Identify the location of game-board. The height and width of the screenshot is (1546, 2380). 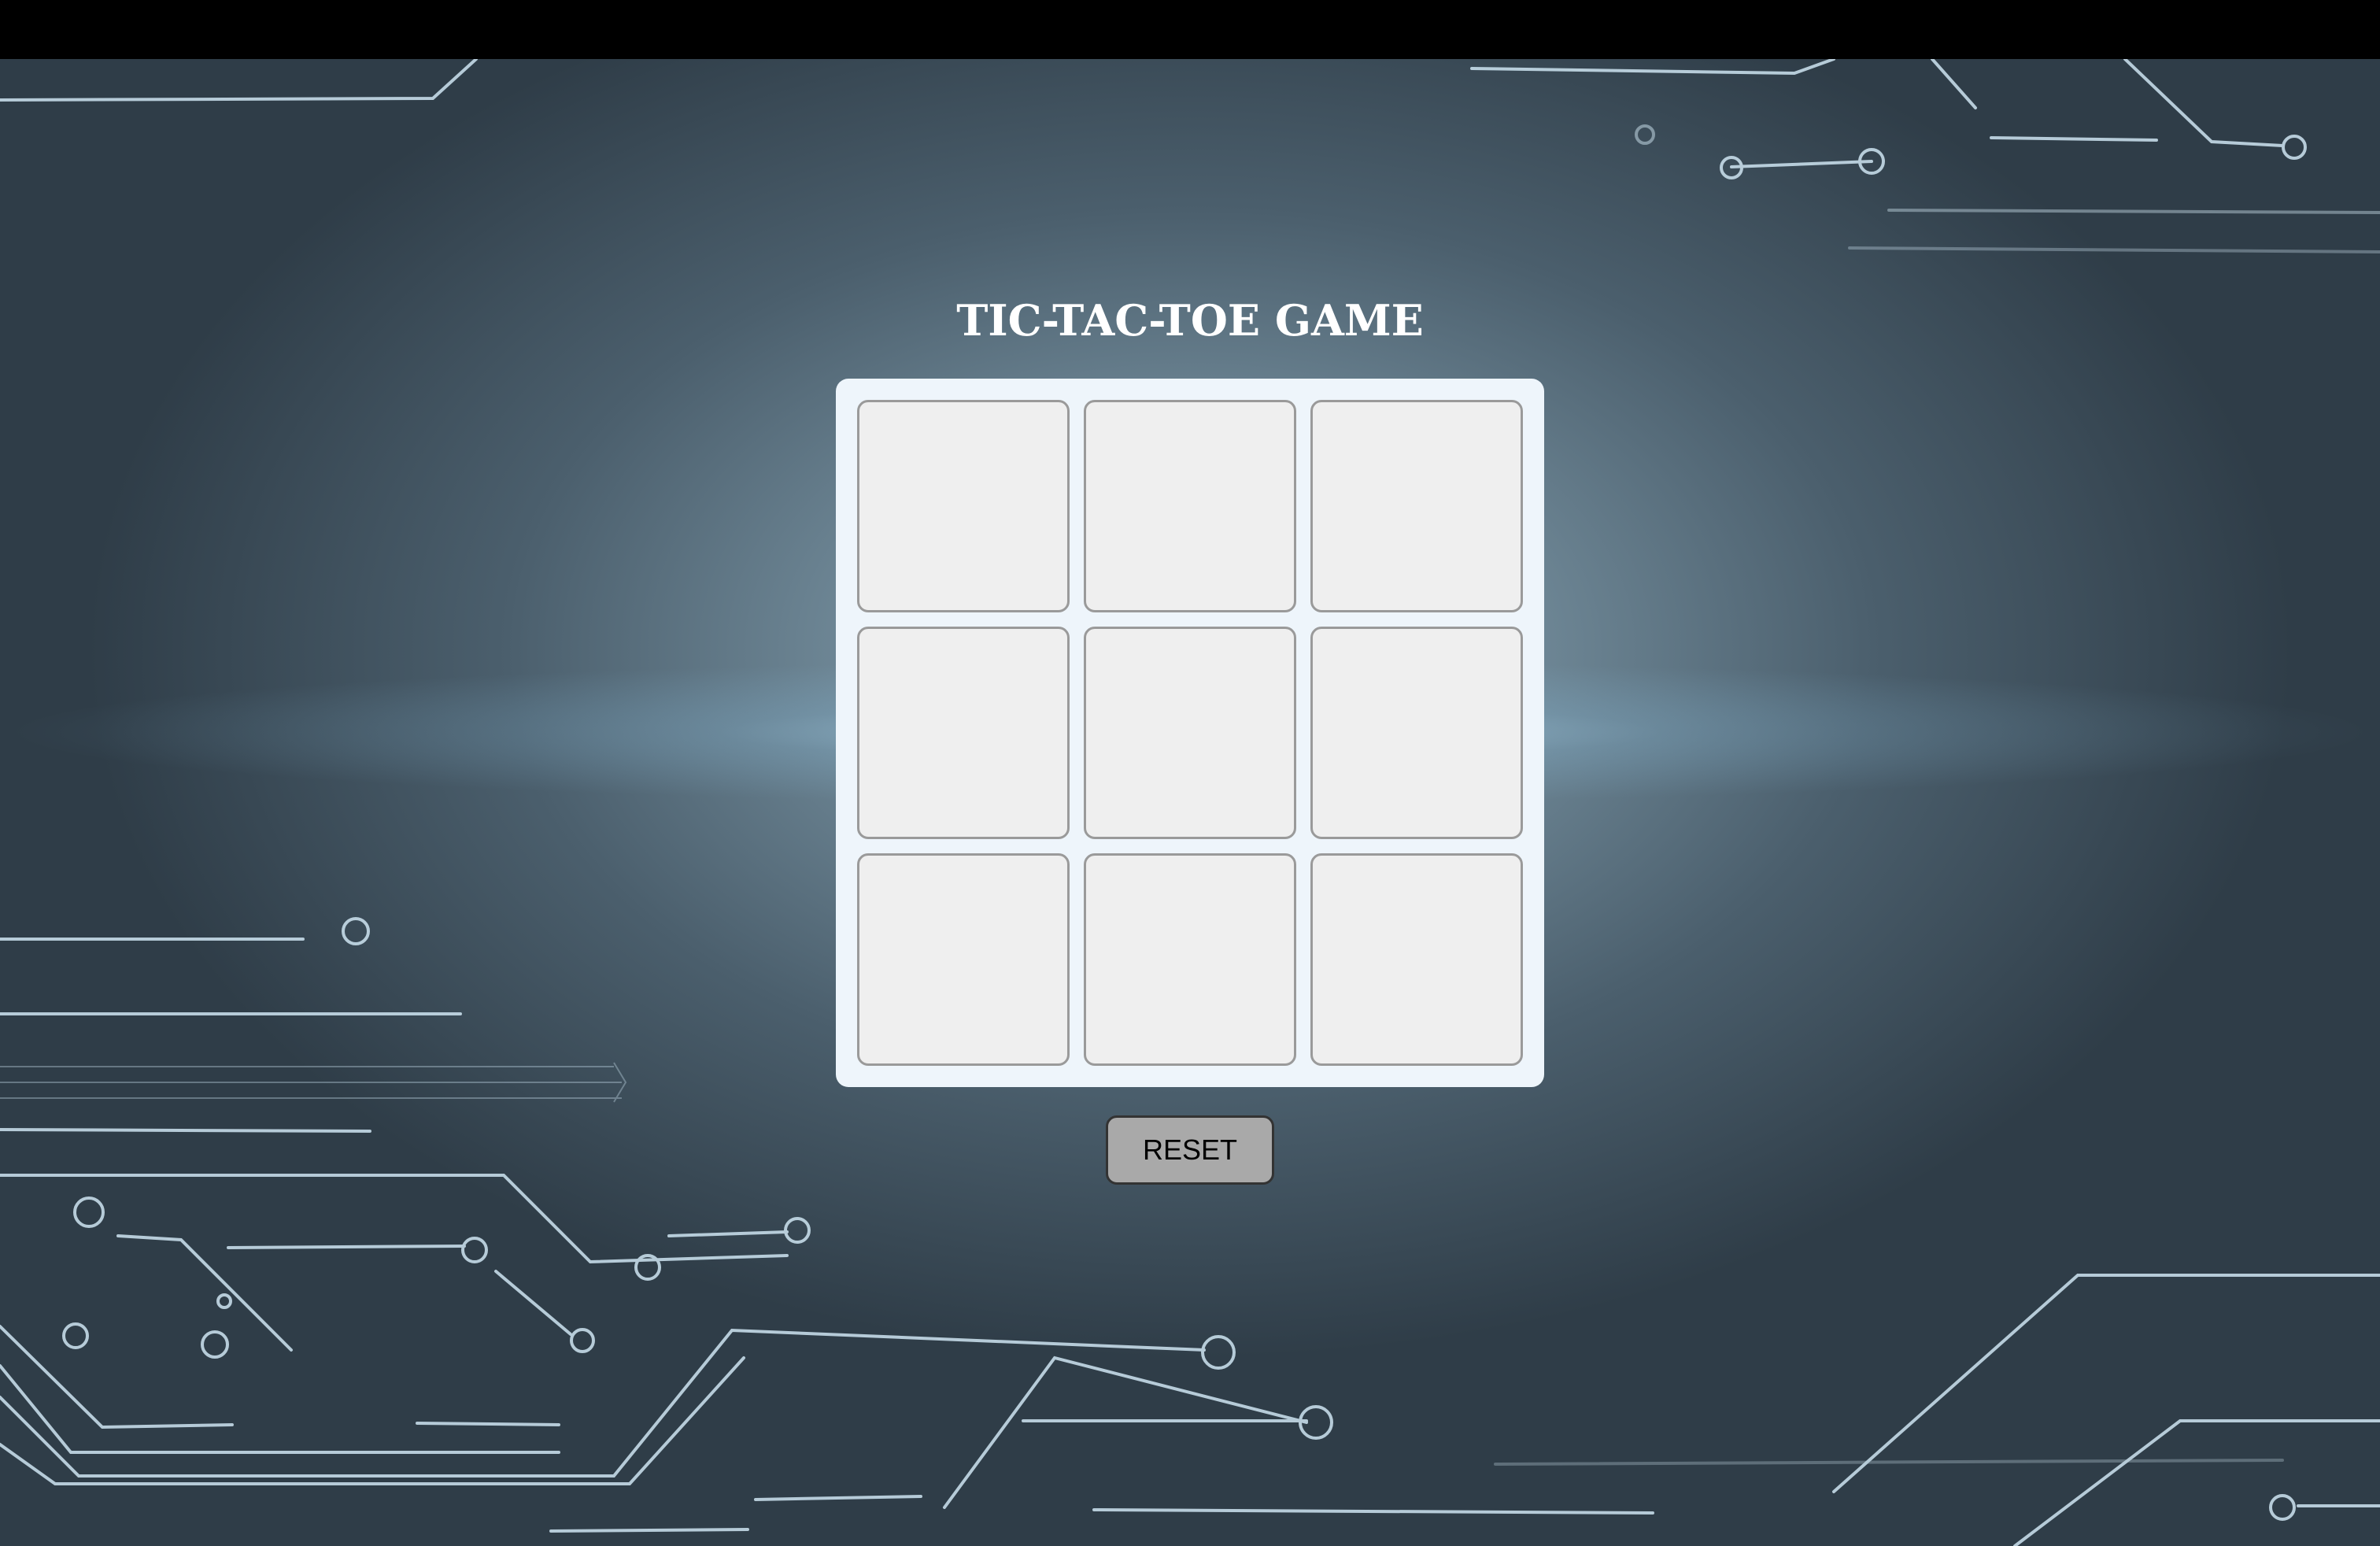
(1190, 733).